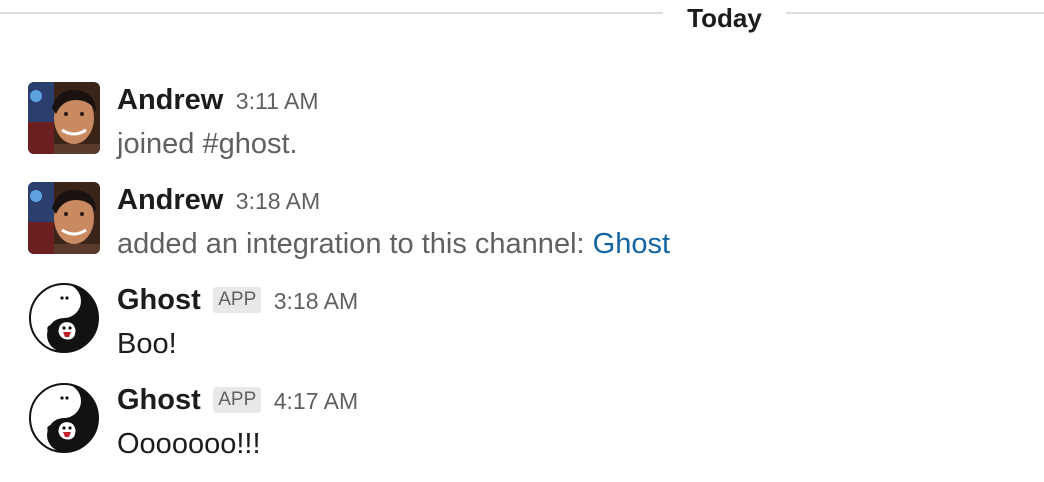  I want to click on message-header: Ghost APP 4:17 AM, so click(237, 400).